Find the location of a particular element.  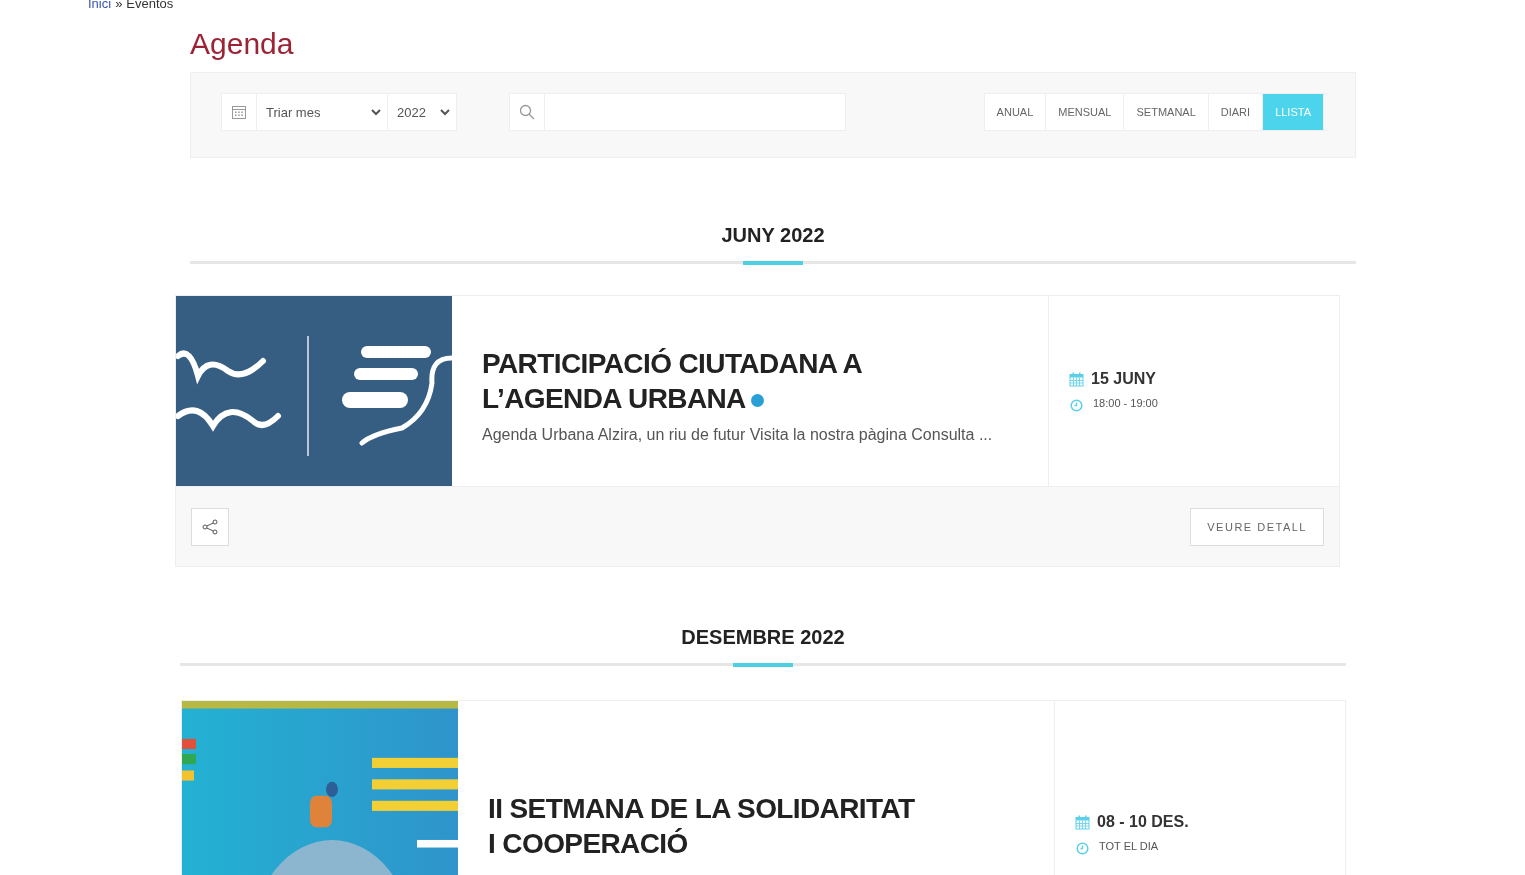

event-time: TOT EL DIA is located at coordinates (1129, 846).